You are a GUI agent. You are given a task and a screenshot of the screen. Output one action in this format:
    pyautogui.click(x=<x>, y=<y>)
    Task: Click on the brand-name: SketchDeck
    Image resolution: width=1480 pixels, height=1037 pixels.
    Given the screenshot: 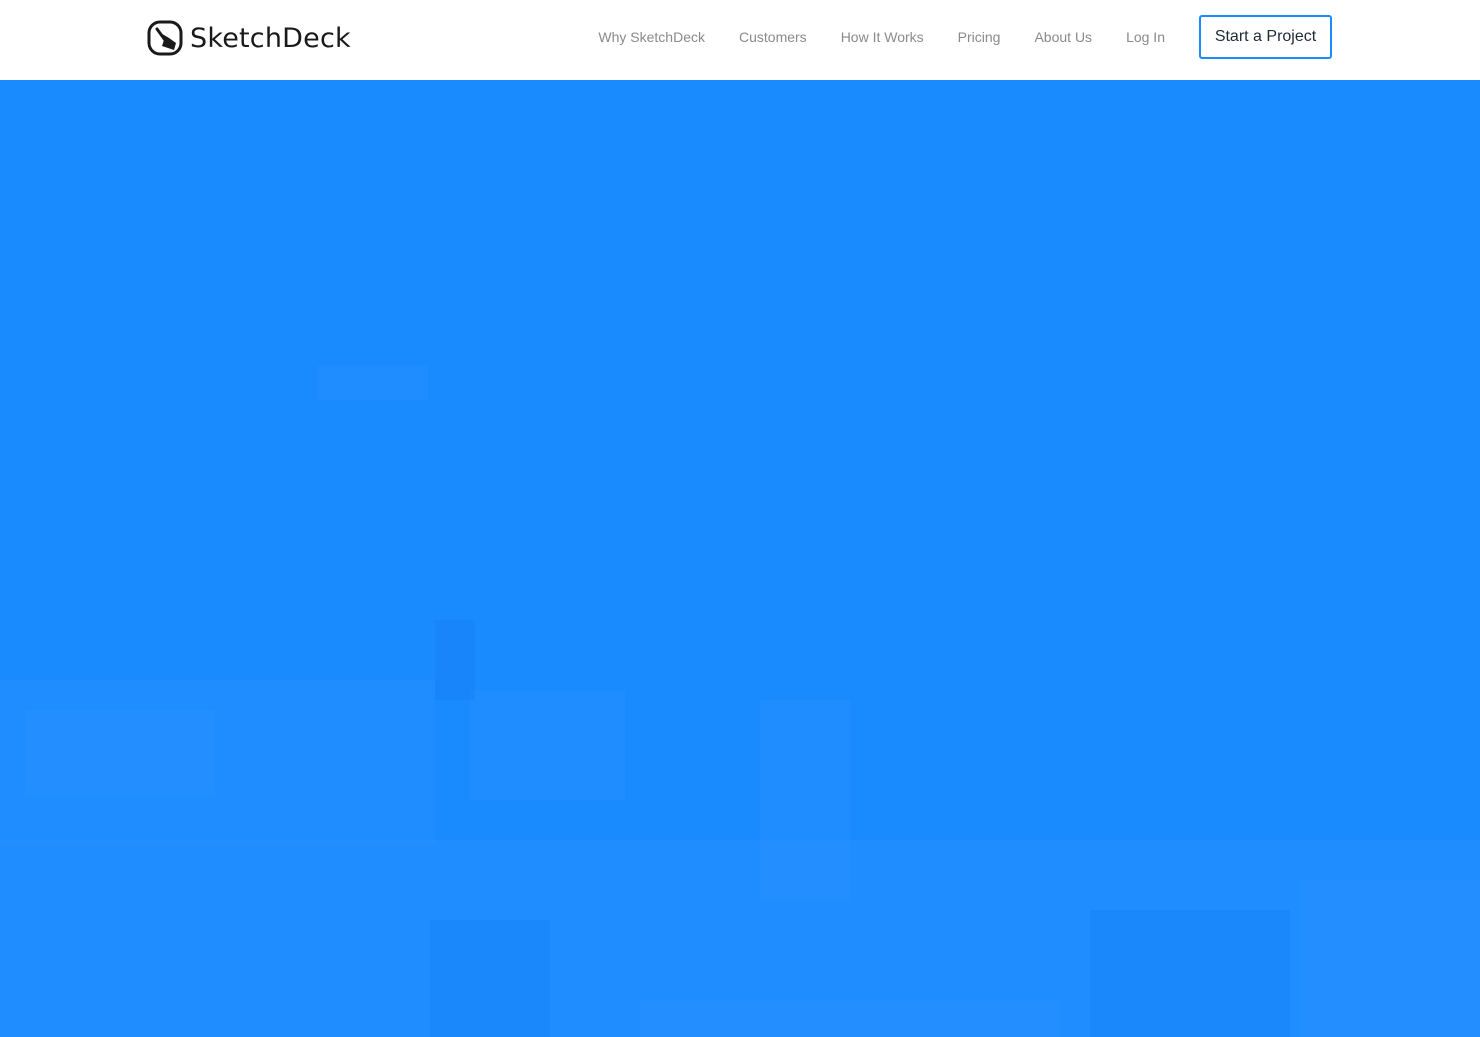 What is the action you would take?
    pyautogui.click(x=270, y=38)
    